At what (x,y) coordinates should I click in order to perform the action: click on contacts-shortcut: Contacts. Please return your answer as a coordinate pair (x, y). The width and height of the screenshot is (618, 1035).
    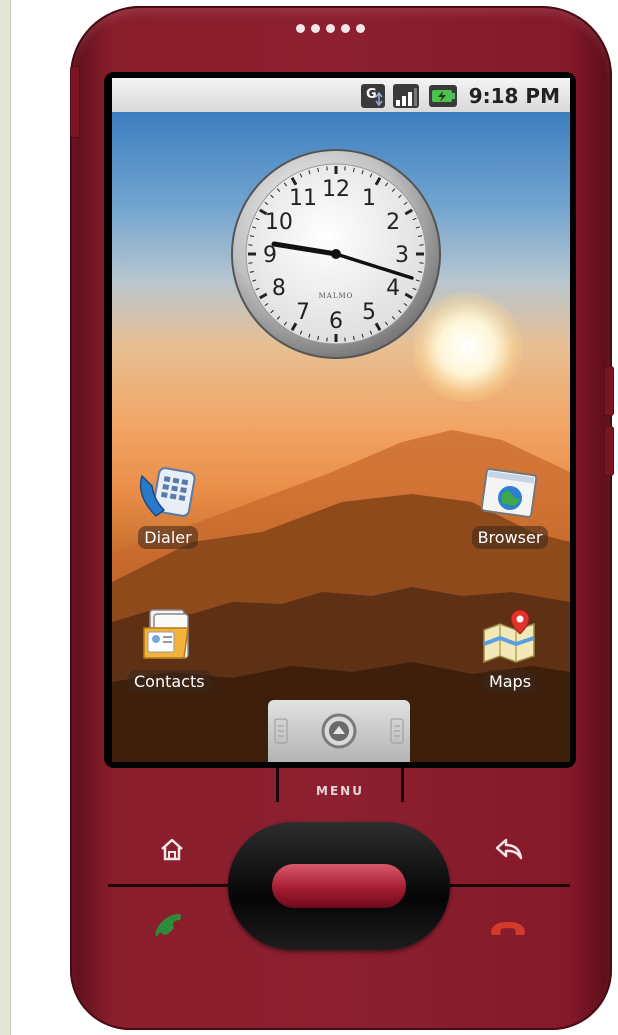
    Looking at the image, I should click on (169, 649).